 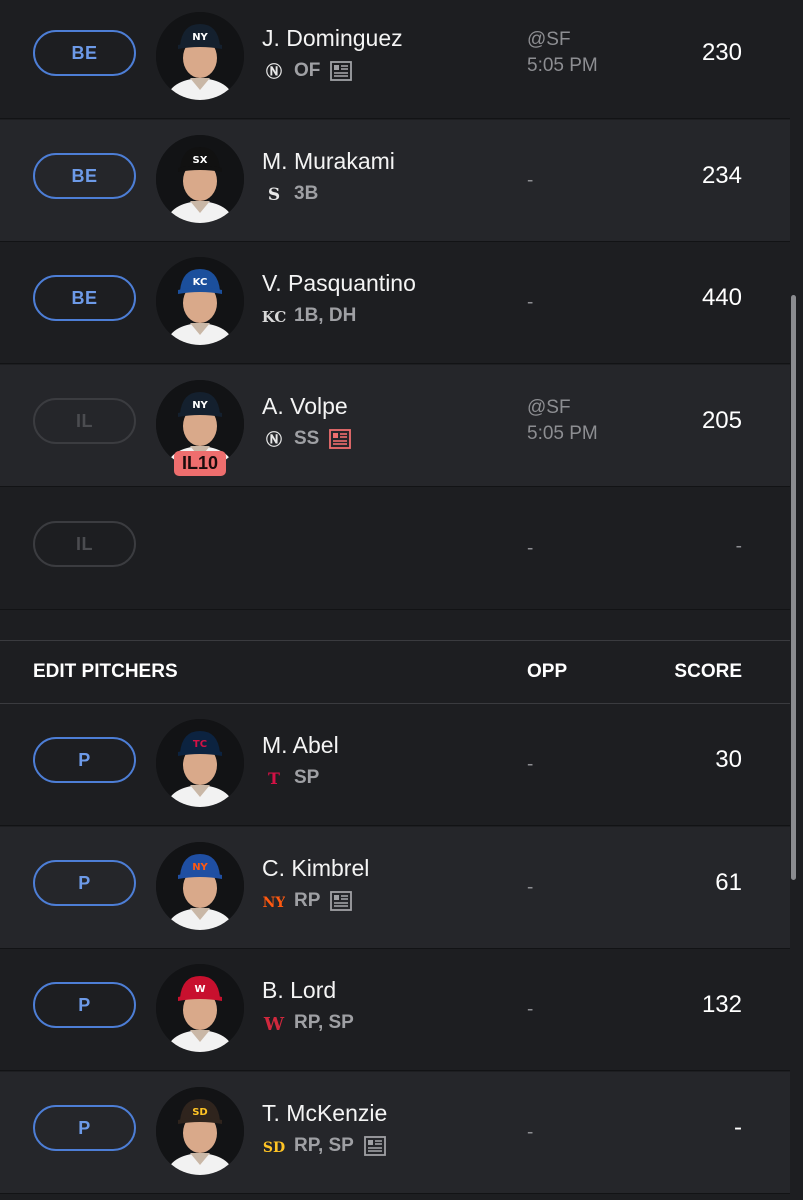 What do you see at coordinates (200, 1131) in the screenshot?
I see `player-headshot: SD` at bounding box center [200, 1131].